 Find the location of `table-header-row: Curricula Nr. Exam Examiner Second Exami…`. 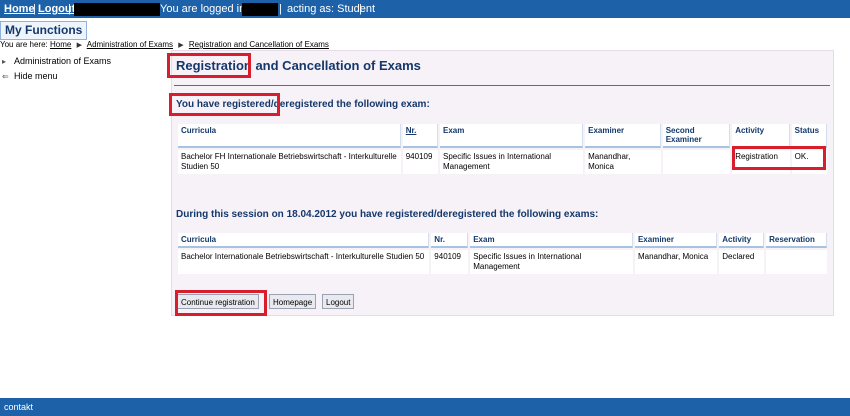

table-header-row: Curricula Nr. Exam Examiner Second Exami… is located at coordinates (502, 136).